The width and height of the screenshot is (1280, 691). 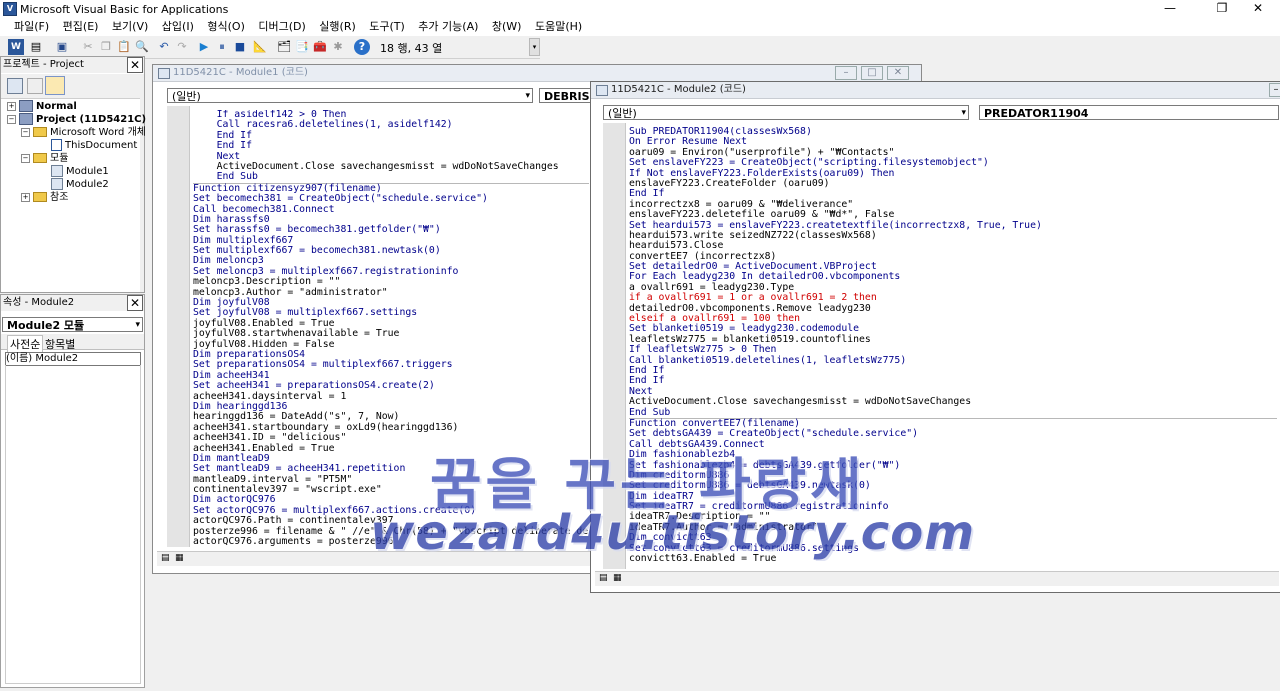 I want to click on close-button: ✕, so click(x=1258, y=9).